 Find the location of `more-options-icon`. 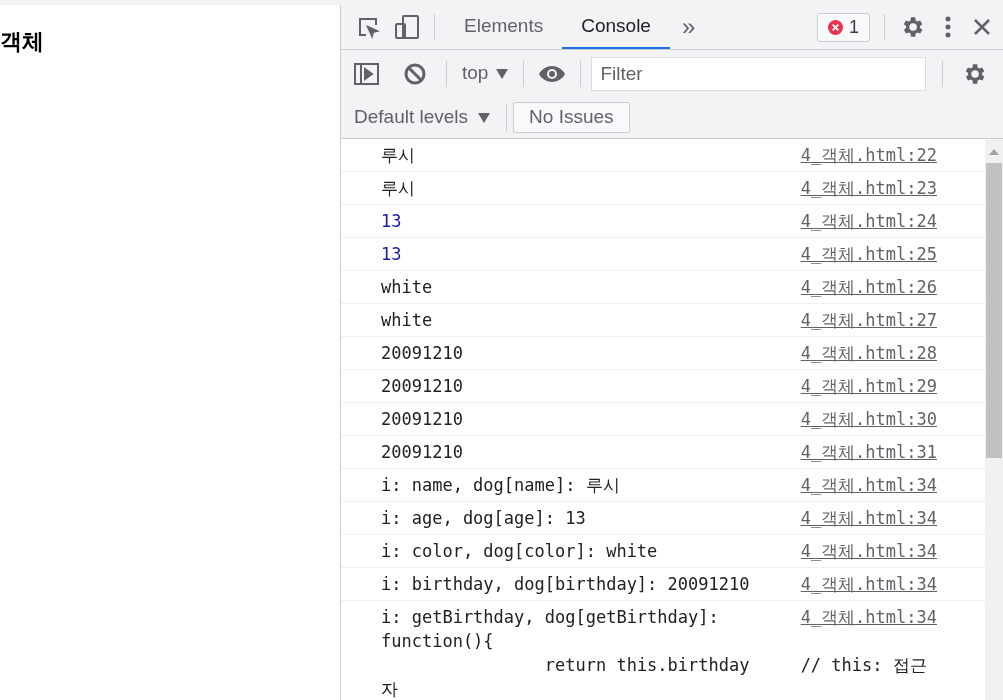

more-options-icon is located at coordinates (948, 27).